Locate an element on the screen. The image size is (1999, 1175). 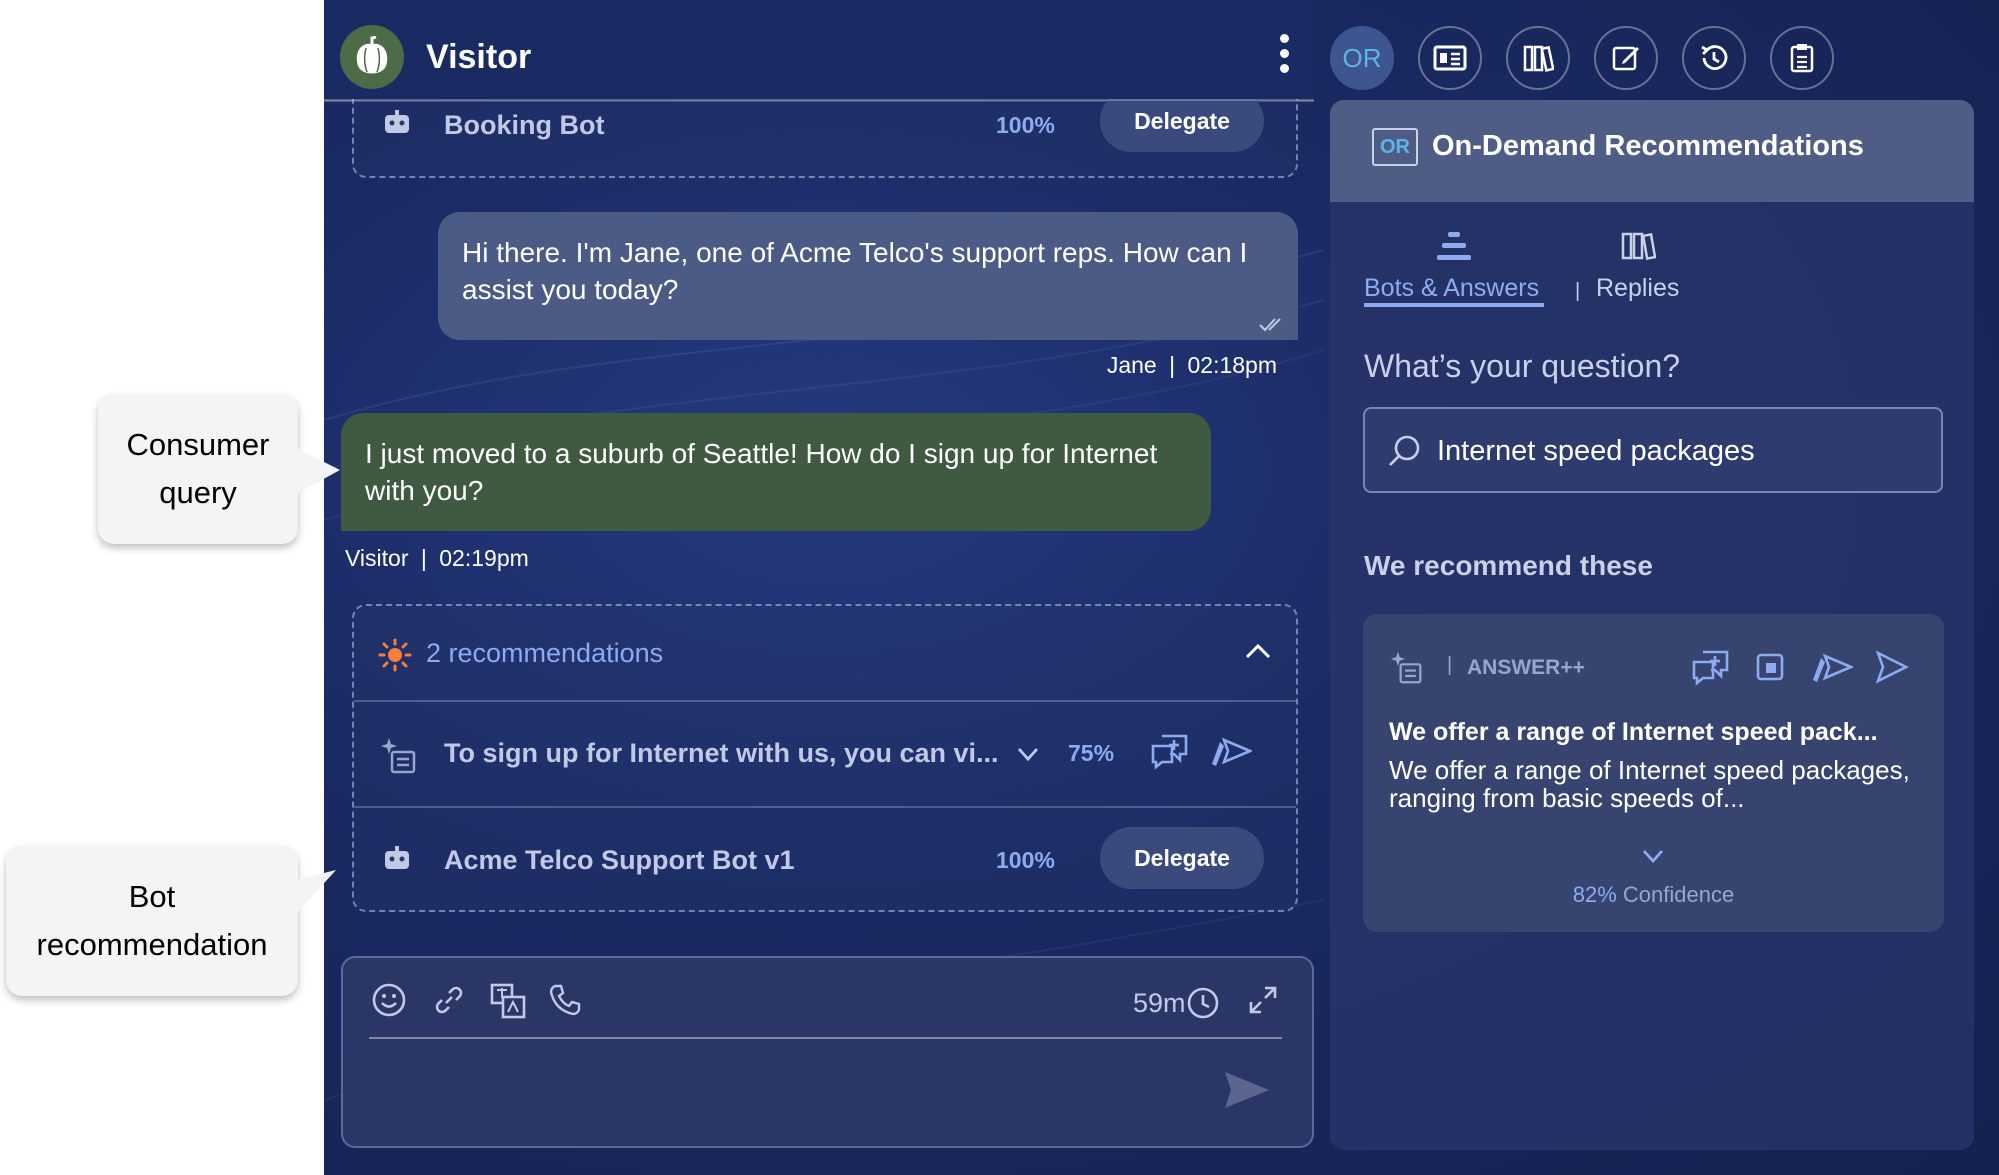
phone-icon is located at coordinates (565, 1000).